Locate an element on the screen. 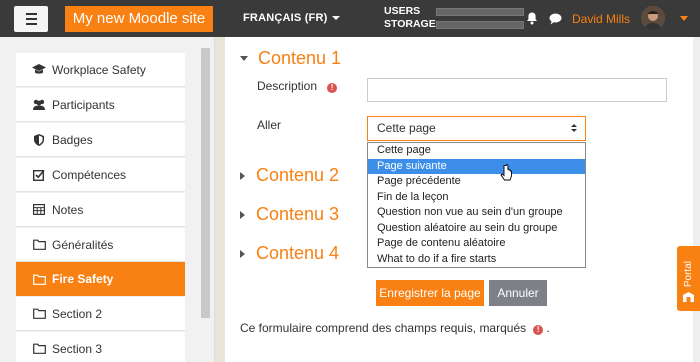  sidebar-item-competences: Compétences is located at coordinates (100, 175).